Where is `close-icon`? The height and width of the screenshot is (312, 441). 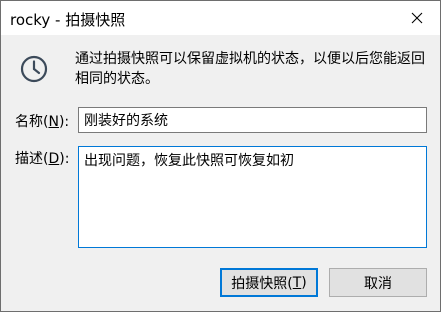
close-icon is located at coordinates (417, 18).